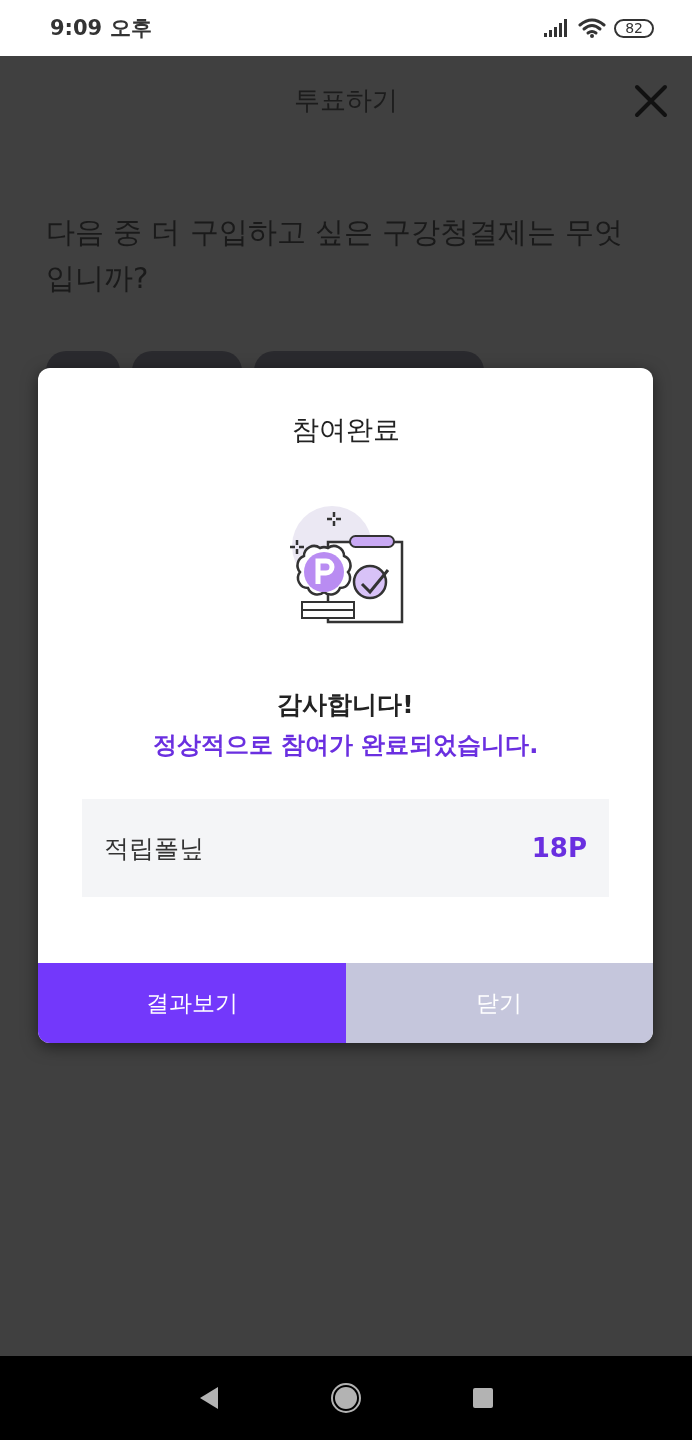  What do you see at coordinates (154, 848) in the screenshot?
I see `reward-label: 적립폴닢` at bounding box center [154, 848].